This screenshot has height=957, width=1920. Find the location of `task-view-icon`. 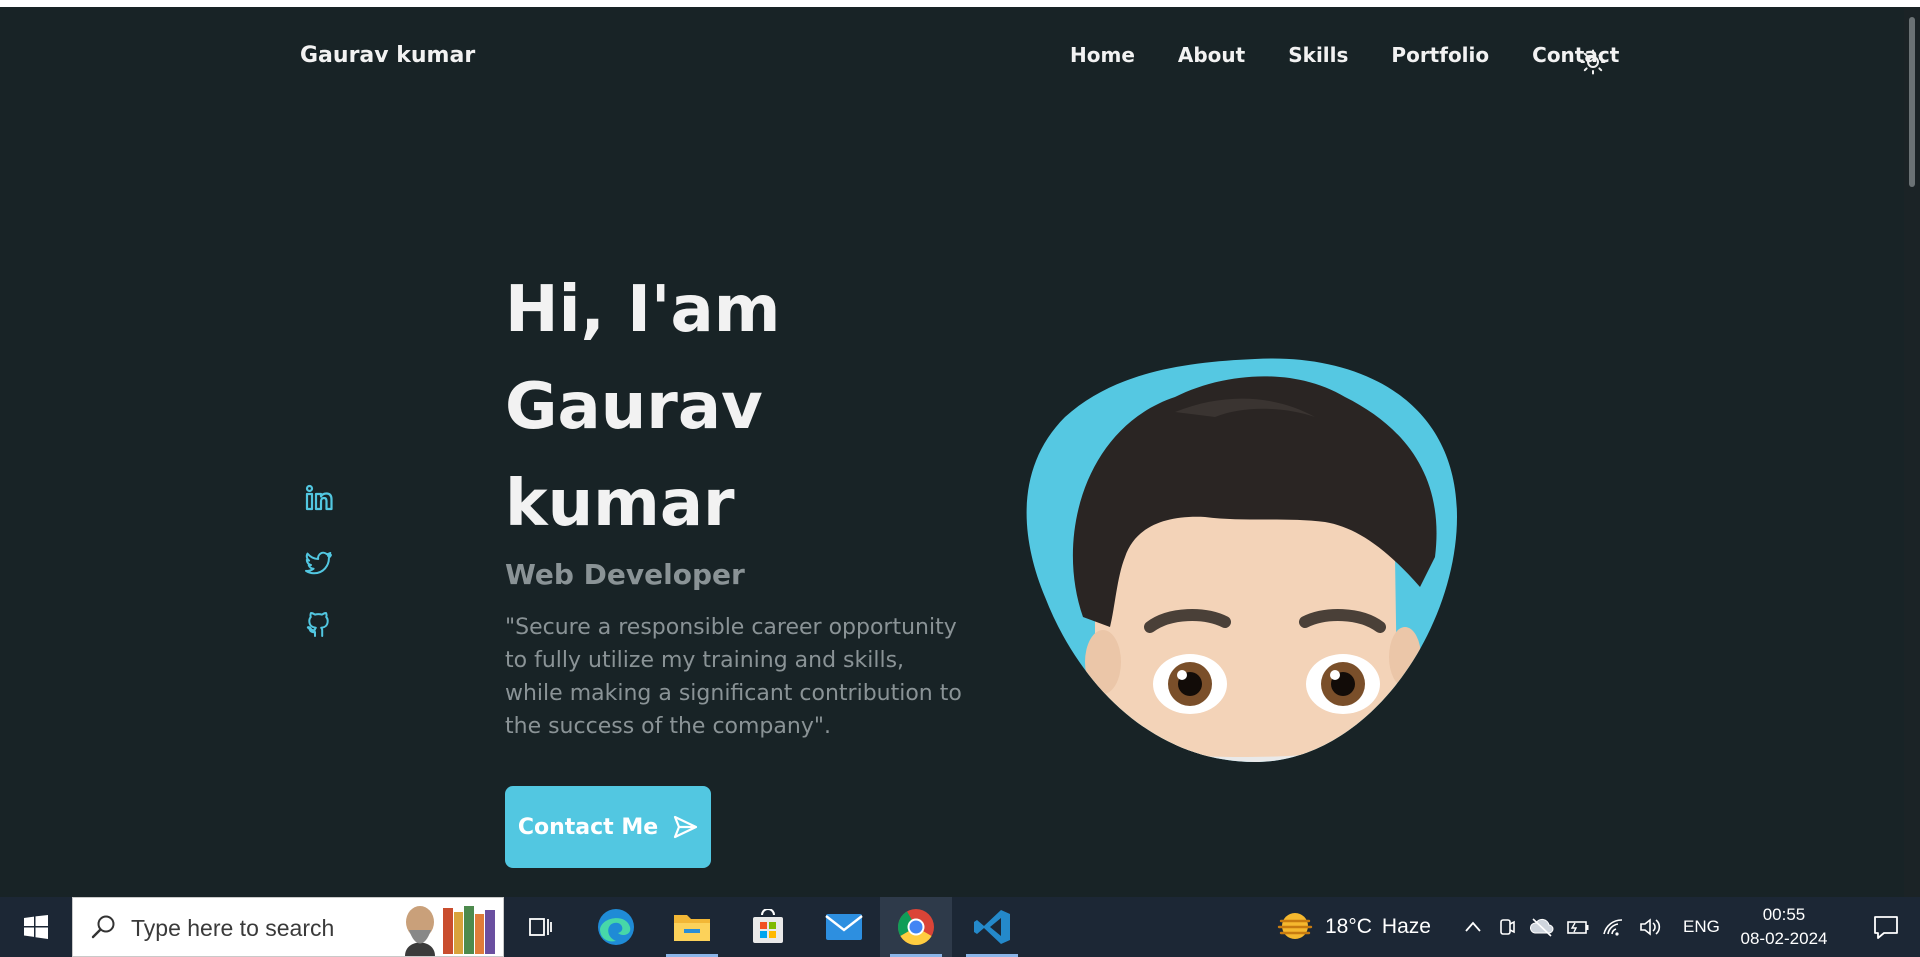

task-view-icon is located at coordinates (540, 927).